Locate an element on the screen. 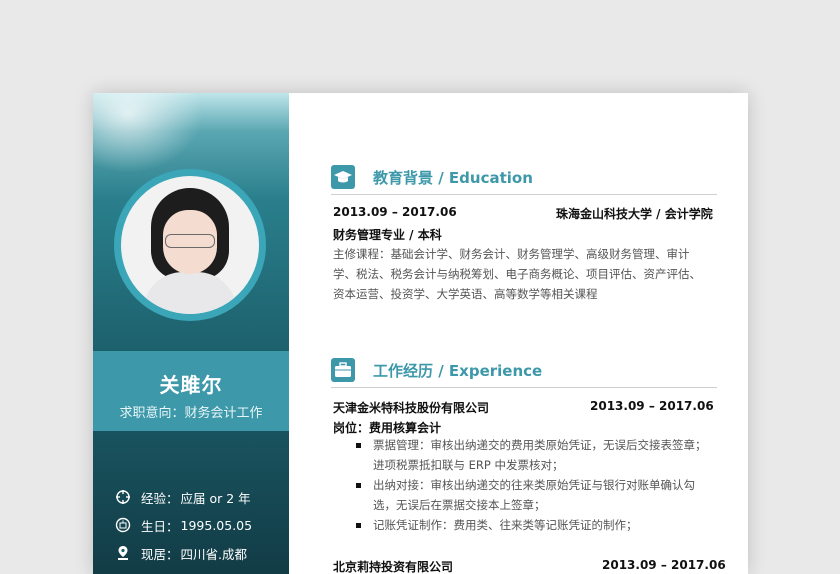 Image resolution: width=840 pixels, height=574 pixels. job-objective: 求职意向：财务会计工作 is located at coordinates (191, 413).